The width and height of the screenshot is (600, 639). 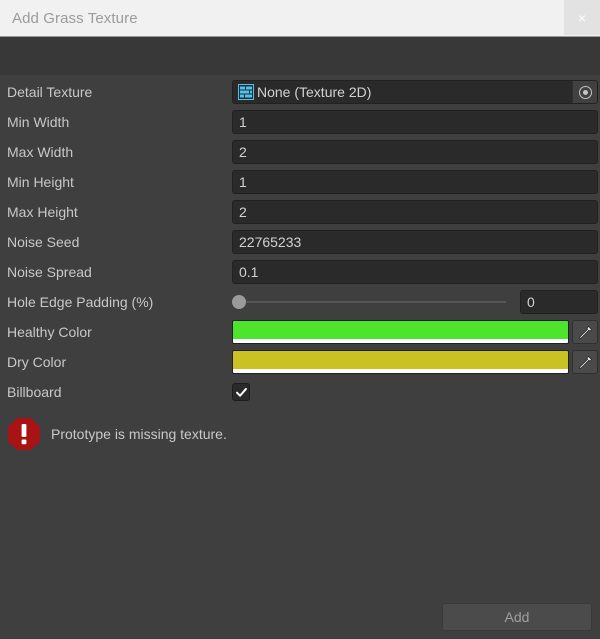 I want to click on label-min-width: Min Width, so click(x=38, y=122).